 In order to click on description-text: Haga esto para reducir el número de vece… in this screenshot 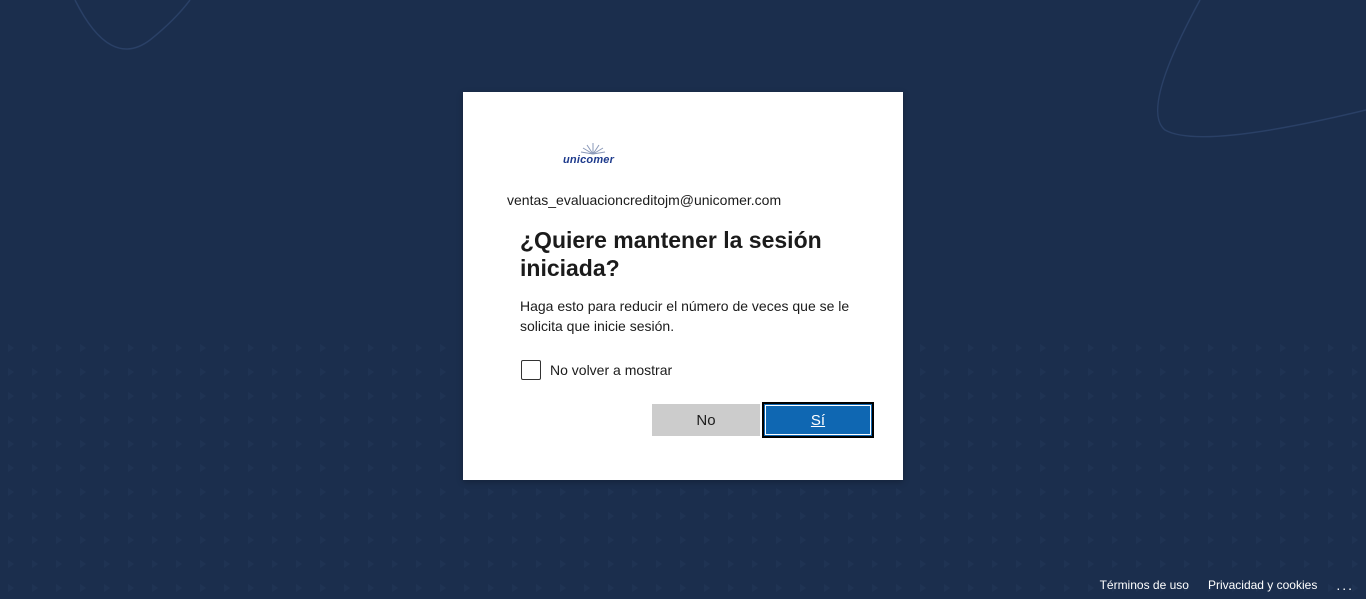, I will do `click(685, 316)`.